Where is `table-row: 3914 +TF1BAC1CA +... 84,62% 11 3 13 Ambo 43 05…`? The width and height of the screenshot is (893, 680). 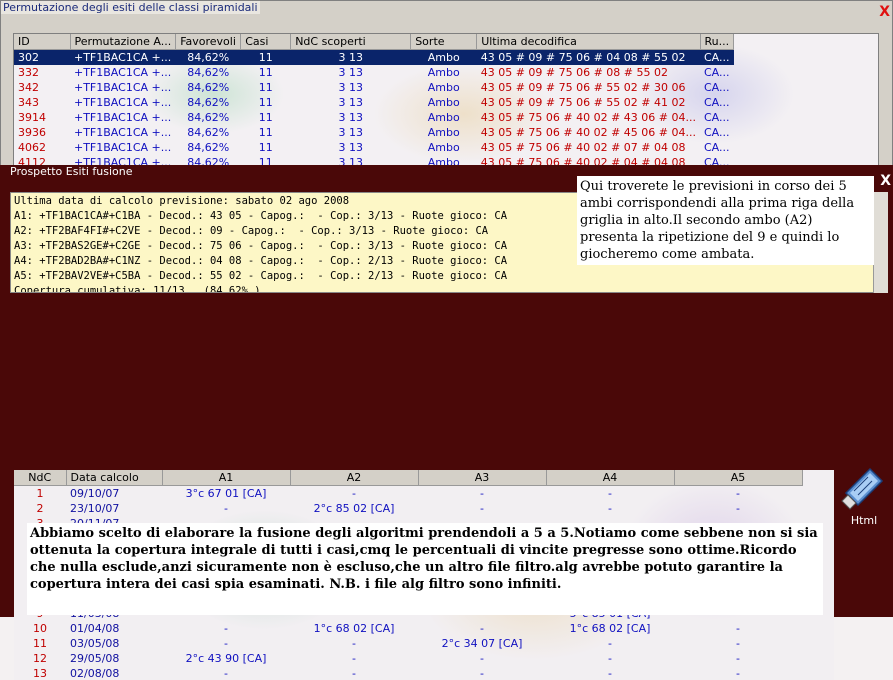 table-row: 3914 +TF1BAC1CA +... 84,62% 11 3 13 Ambo 43 05… is located at coordinates (374, 117).